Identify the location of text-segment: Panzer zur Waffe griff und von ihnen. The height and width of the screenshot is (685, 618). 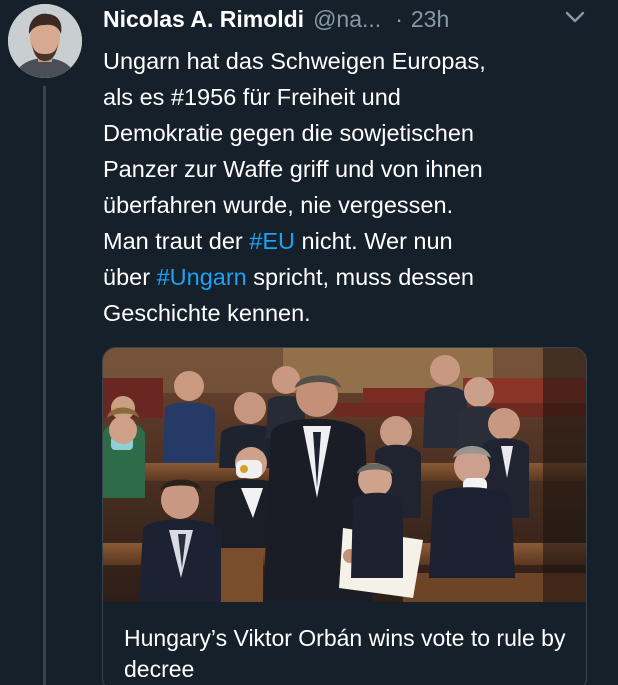
(293, 169).